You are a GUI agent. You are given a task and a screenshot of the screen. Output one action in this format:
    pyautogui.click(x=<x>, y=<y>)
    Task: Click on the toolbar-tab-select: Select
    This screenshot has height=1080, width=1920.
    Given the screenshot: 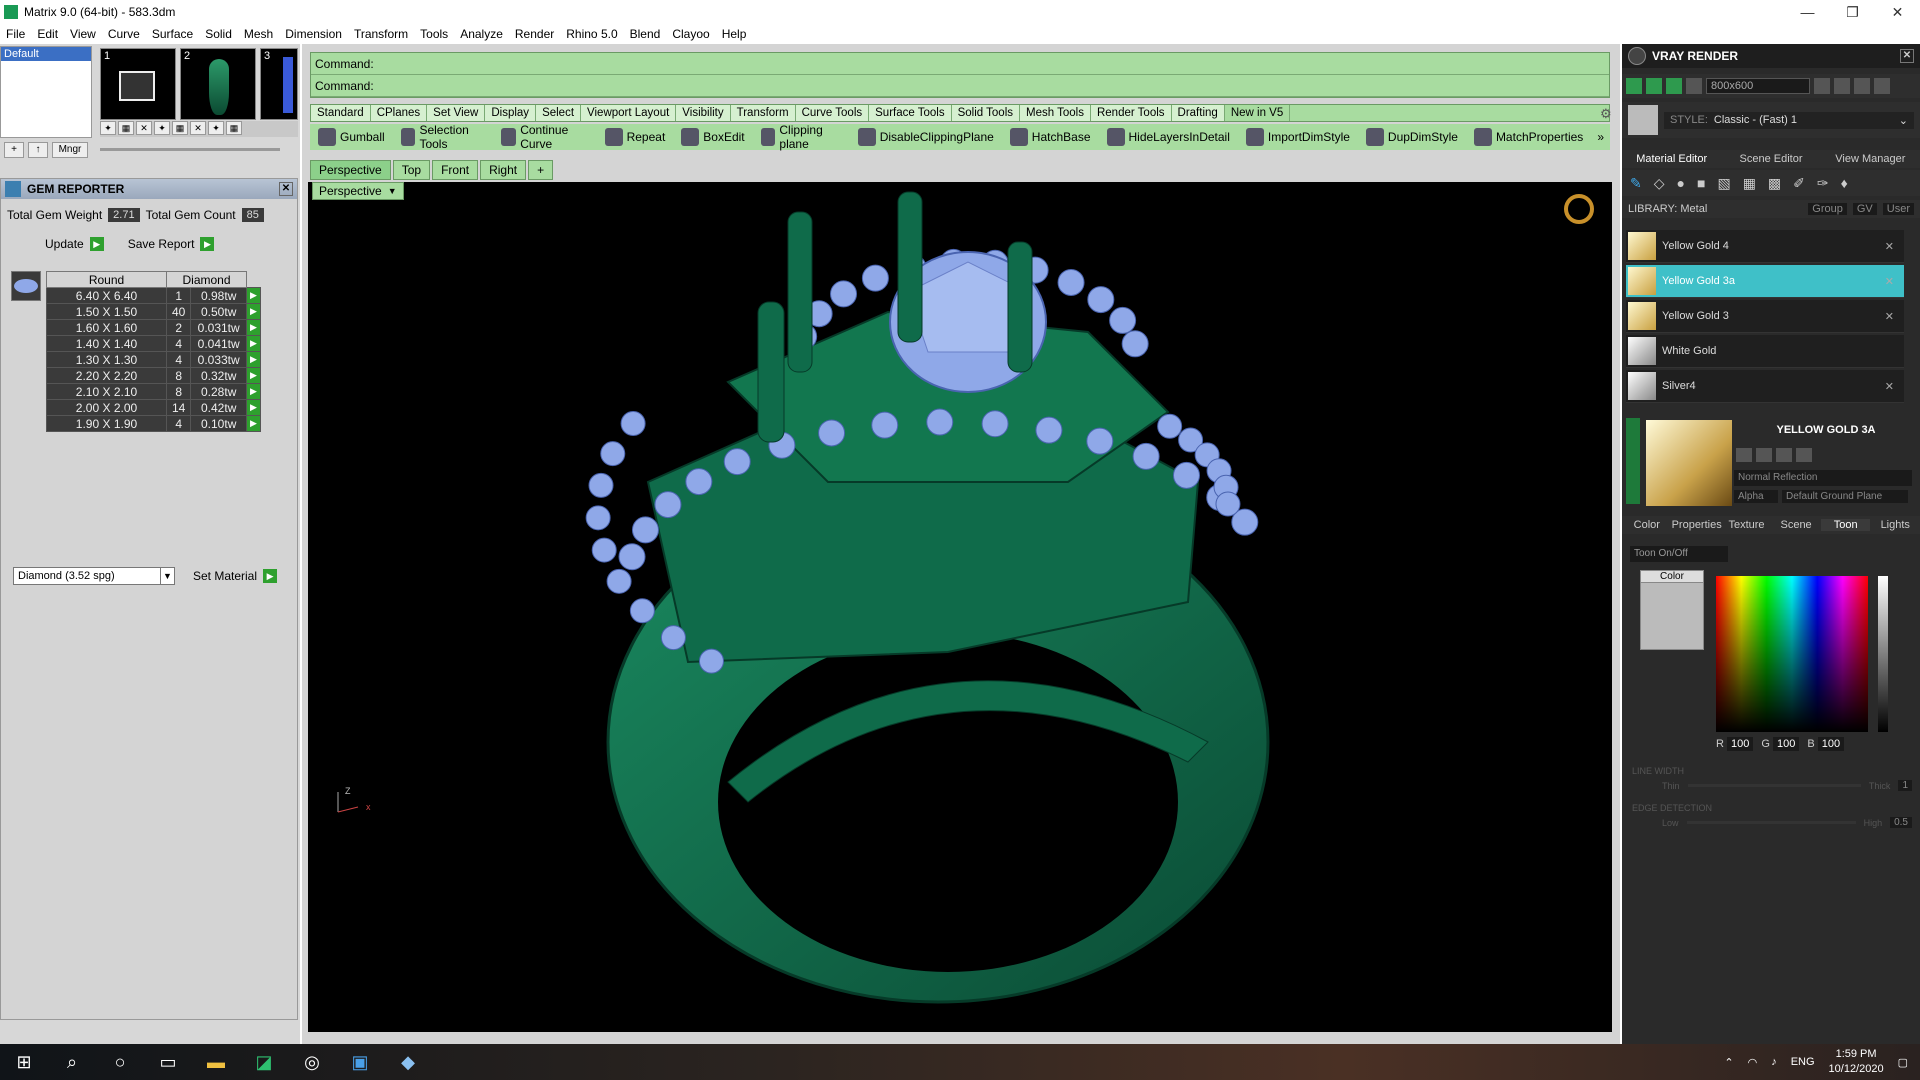 What is the action you would take?
    pyautogui.click(x=559, y=113)
    